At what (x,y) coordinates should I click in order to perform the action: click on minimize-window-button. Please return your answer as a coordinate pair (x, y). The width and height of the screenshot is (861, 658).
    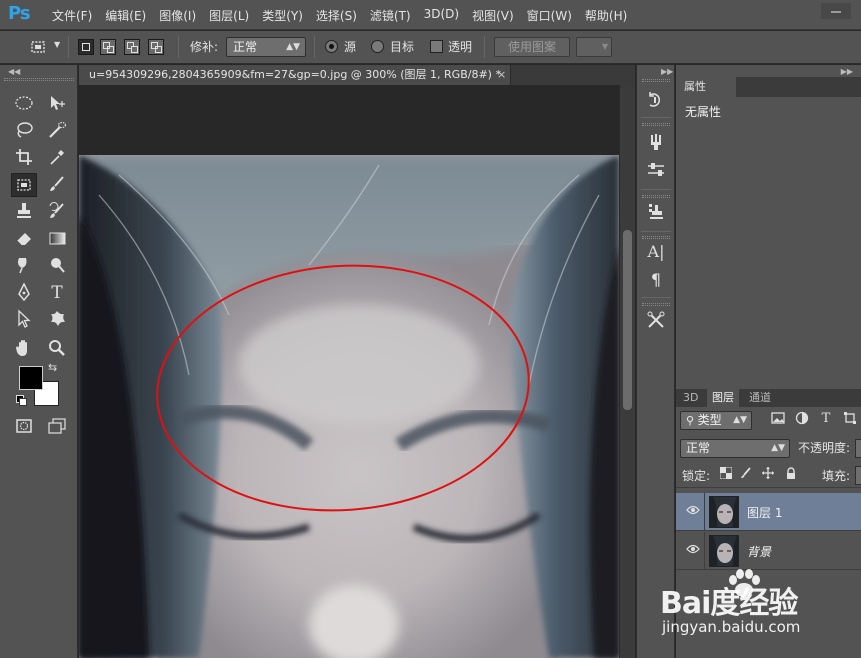
    Looking at the image, I should click on (836, 11).